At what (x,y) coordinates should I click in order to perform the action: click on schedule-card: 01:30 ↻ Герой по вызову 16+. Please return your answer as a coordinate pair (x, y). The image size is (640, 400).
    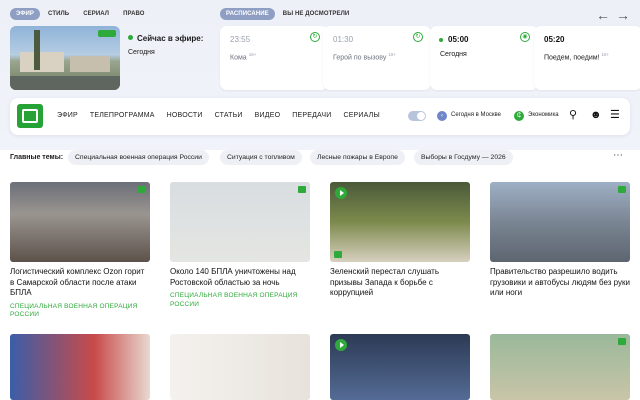
    Looking at the image, I should click on (377, 58).